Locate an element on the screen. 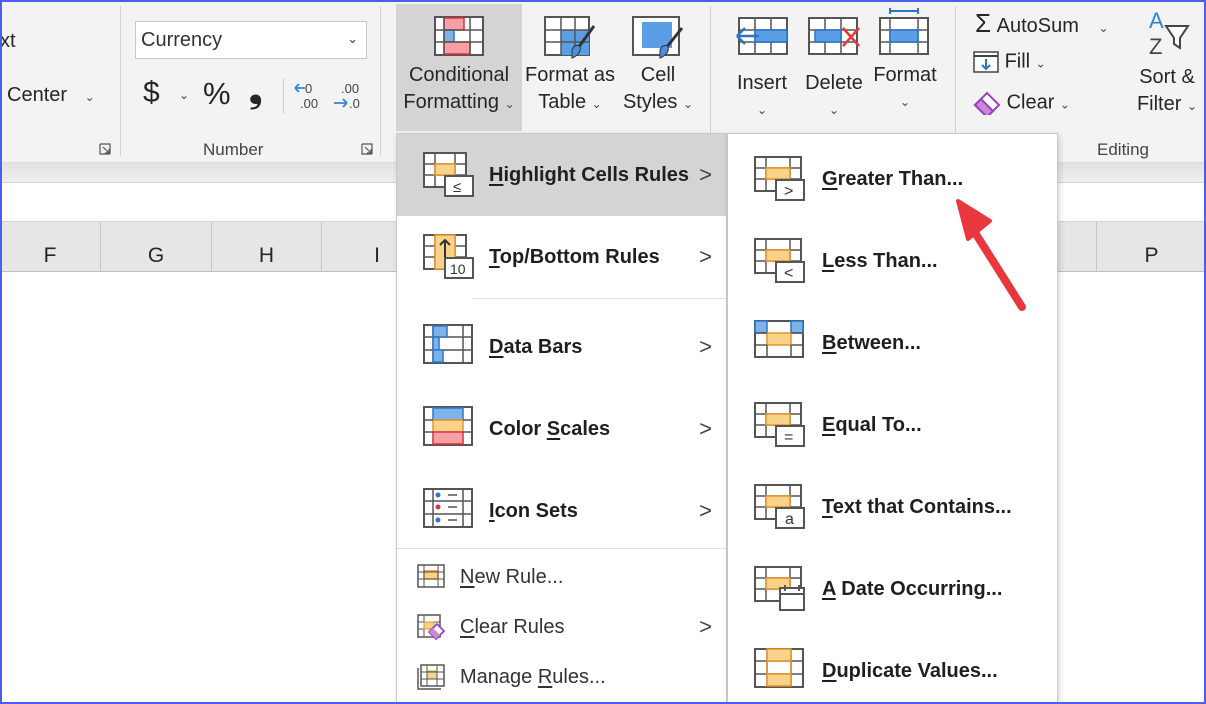  currency-dropdown-icon: ⌄ is located at coordinates (184, 95).